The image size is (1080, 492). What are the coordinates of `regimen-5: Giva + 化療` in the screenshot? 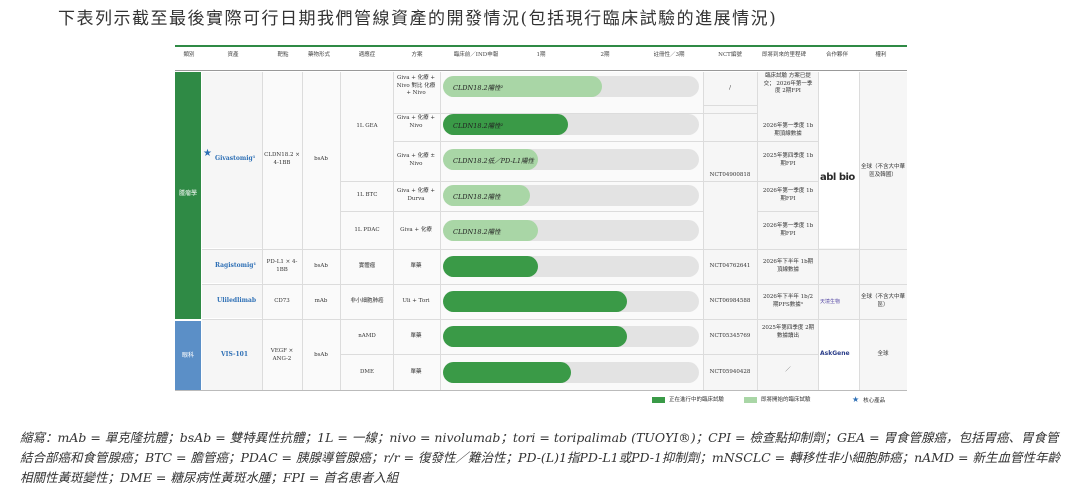 It's located at (416, 230).